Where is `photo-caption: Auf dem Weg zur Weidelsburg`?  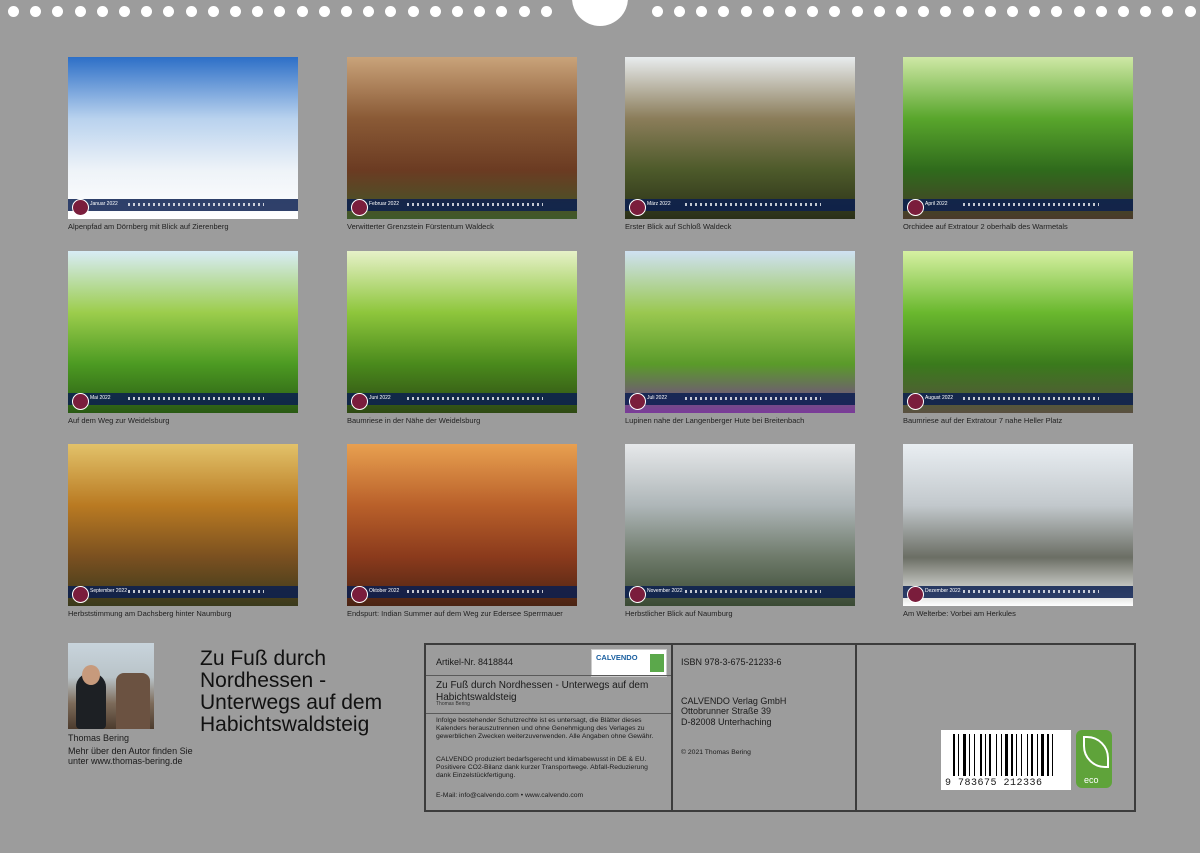 photo-caption: Auf dem Weg zur Weidelsburg is located at coordinates (119, 420).